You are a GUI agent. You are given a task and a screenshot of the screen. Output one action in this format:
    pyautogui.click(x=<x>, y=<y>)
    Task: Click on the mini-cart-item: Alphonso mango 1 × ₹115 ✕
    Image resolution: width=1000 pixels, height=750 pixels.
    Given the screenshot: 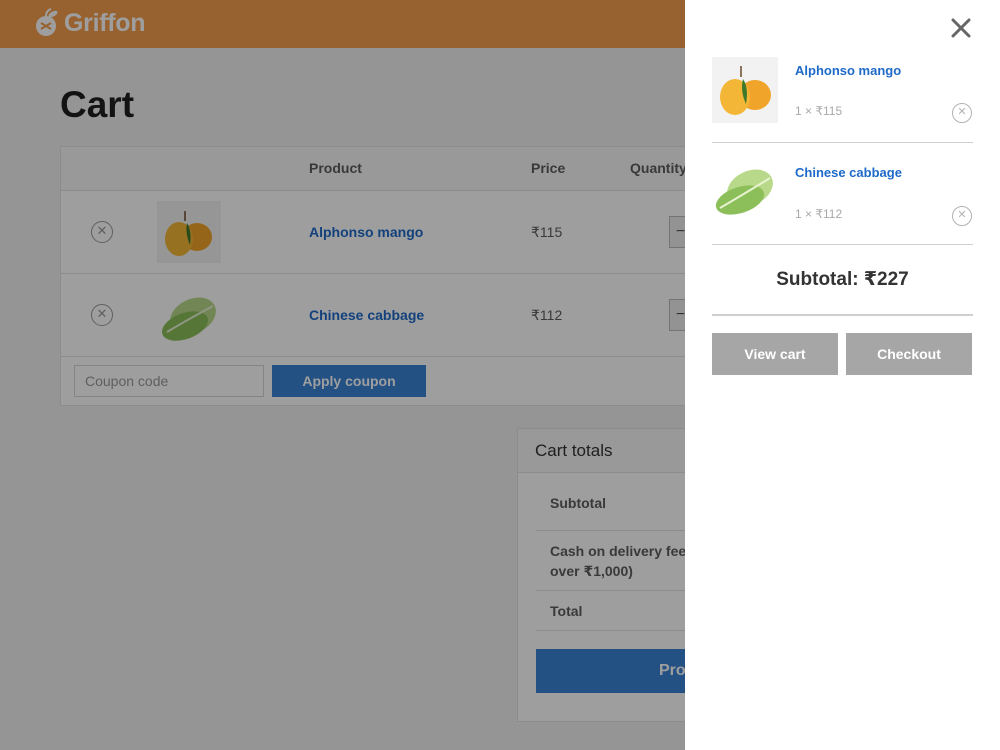 What is the action you would take?
    pyautogui.click(x=842, y=100)
    